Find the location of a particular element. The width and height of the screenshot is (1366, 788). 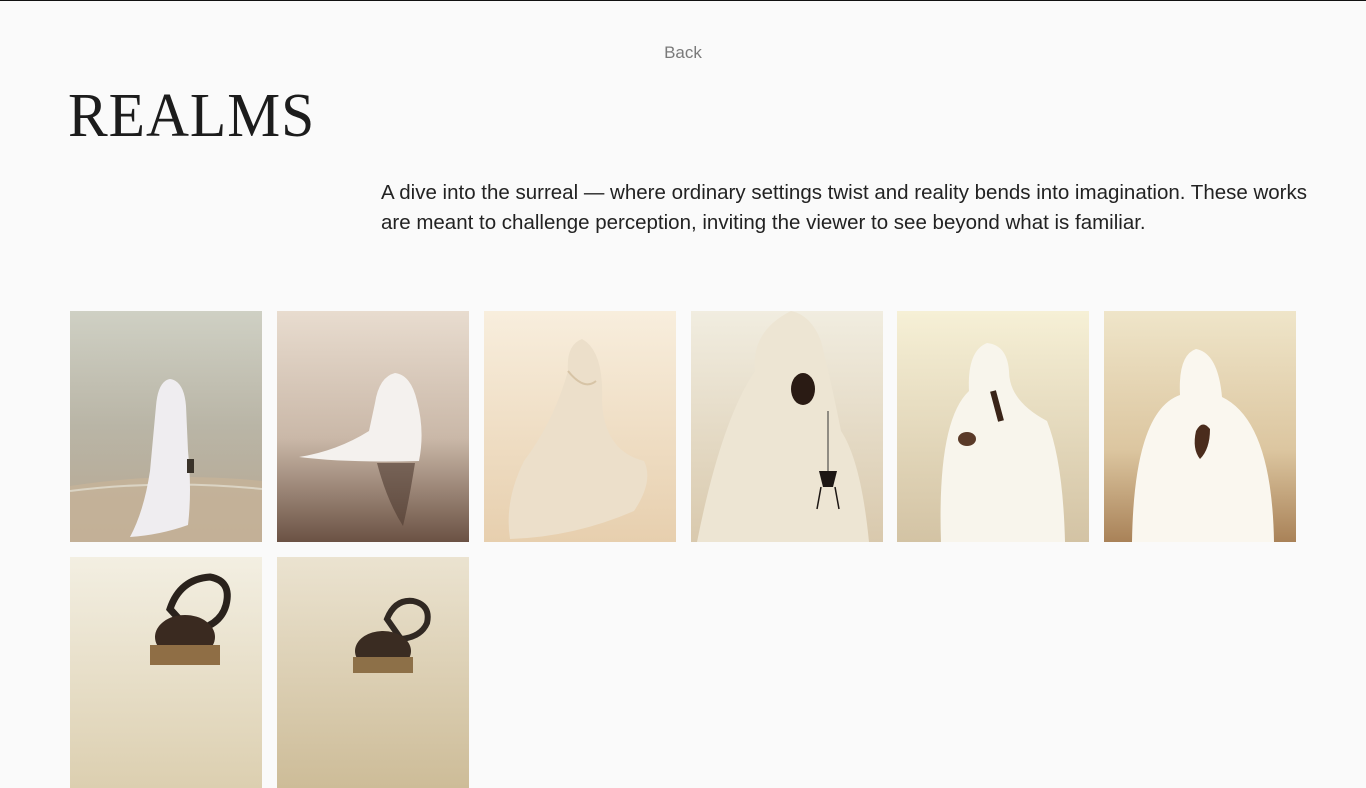

back-link: Back is located at coordinates (683, 53).